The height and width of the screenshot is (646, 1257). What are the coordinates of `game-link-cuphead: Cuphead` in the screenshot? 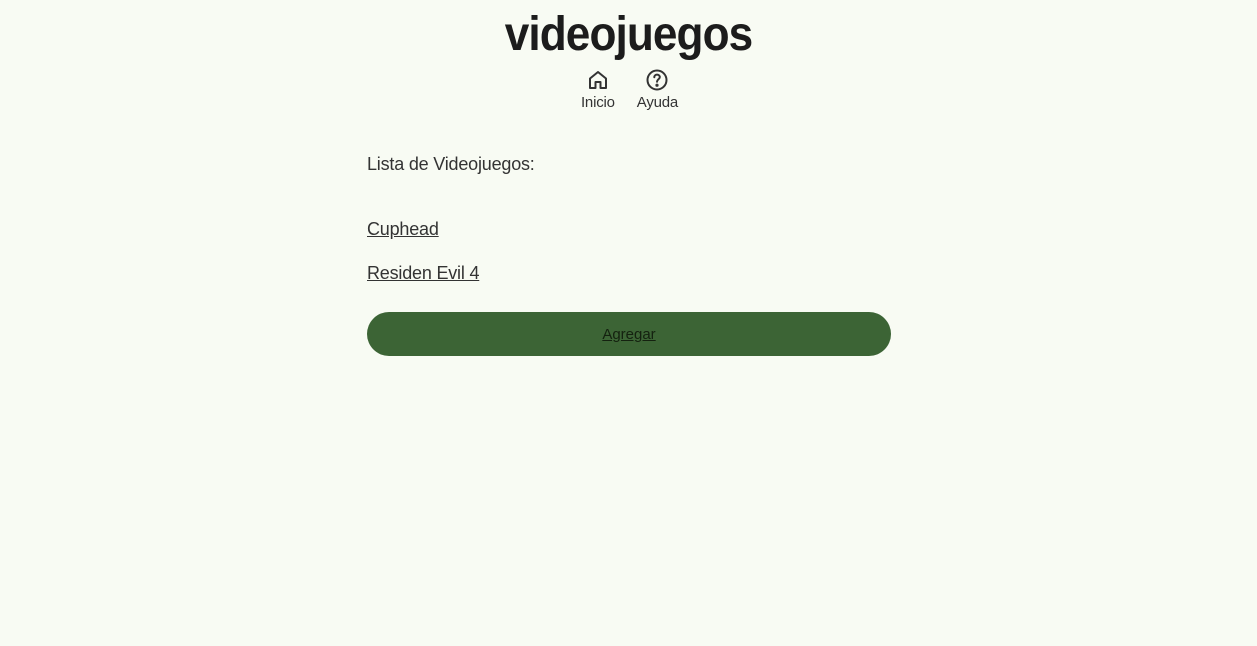 It's located at (403, 229).